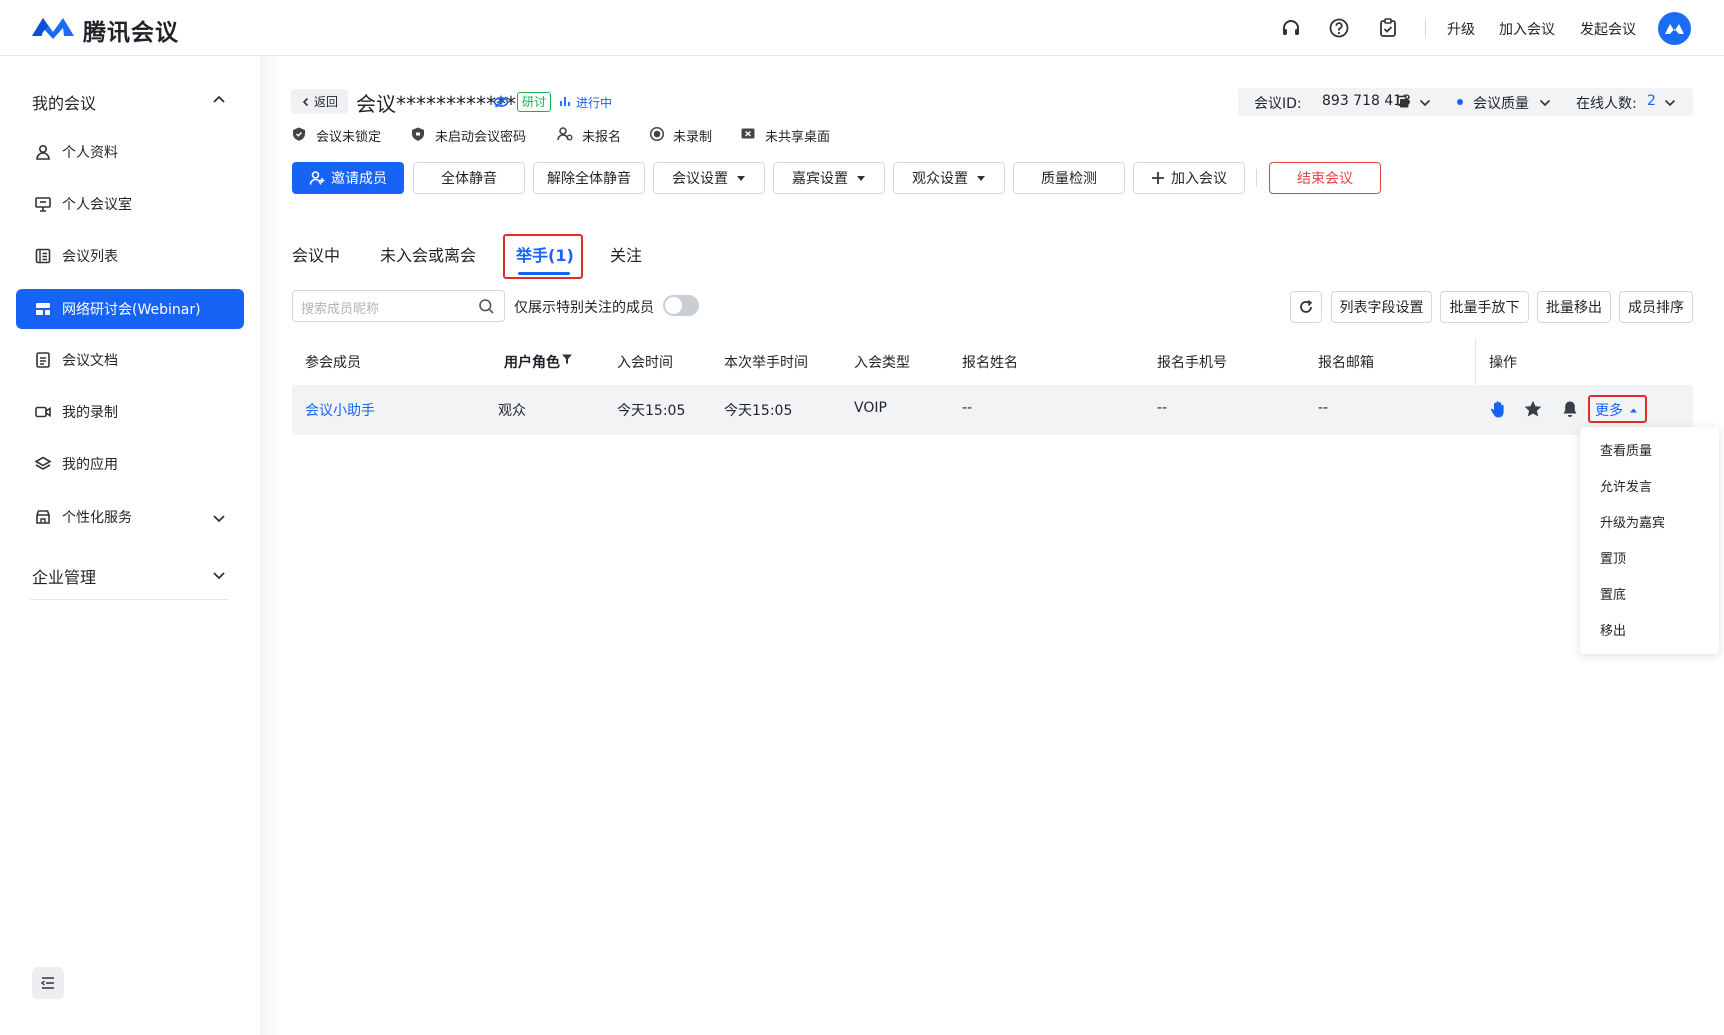 Image resolution: width=1724 pixels, height=1035 pixels. I want to click on sidebar-item-personal-room: 个人会议室, so click(130, 204).